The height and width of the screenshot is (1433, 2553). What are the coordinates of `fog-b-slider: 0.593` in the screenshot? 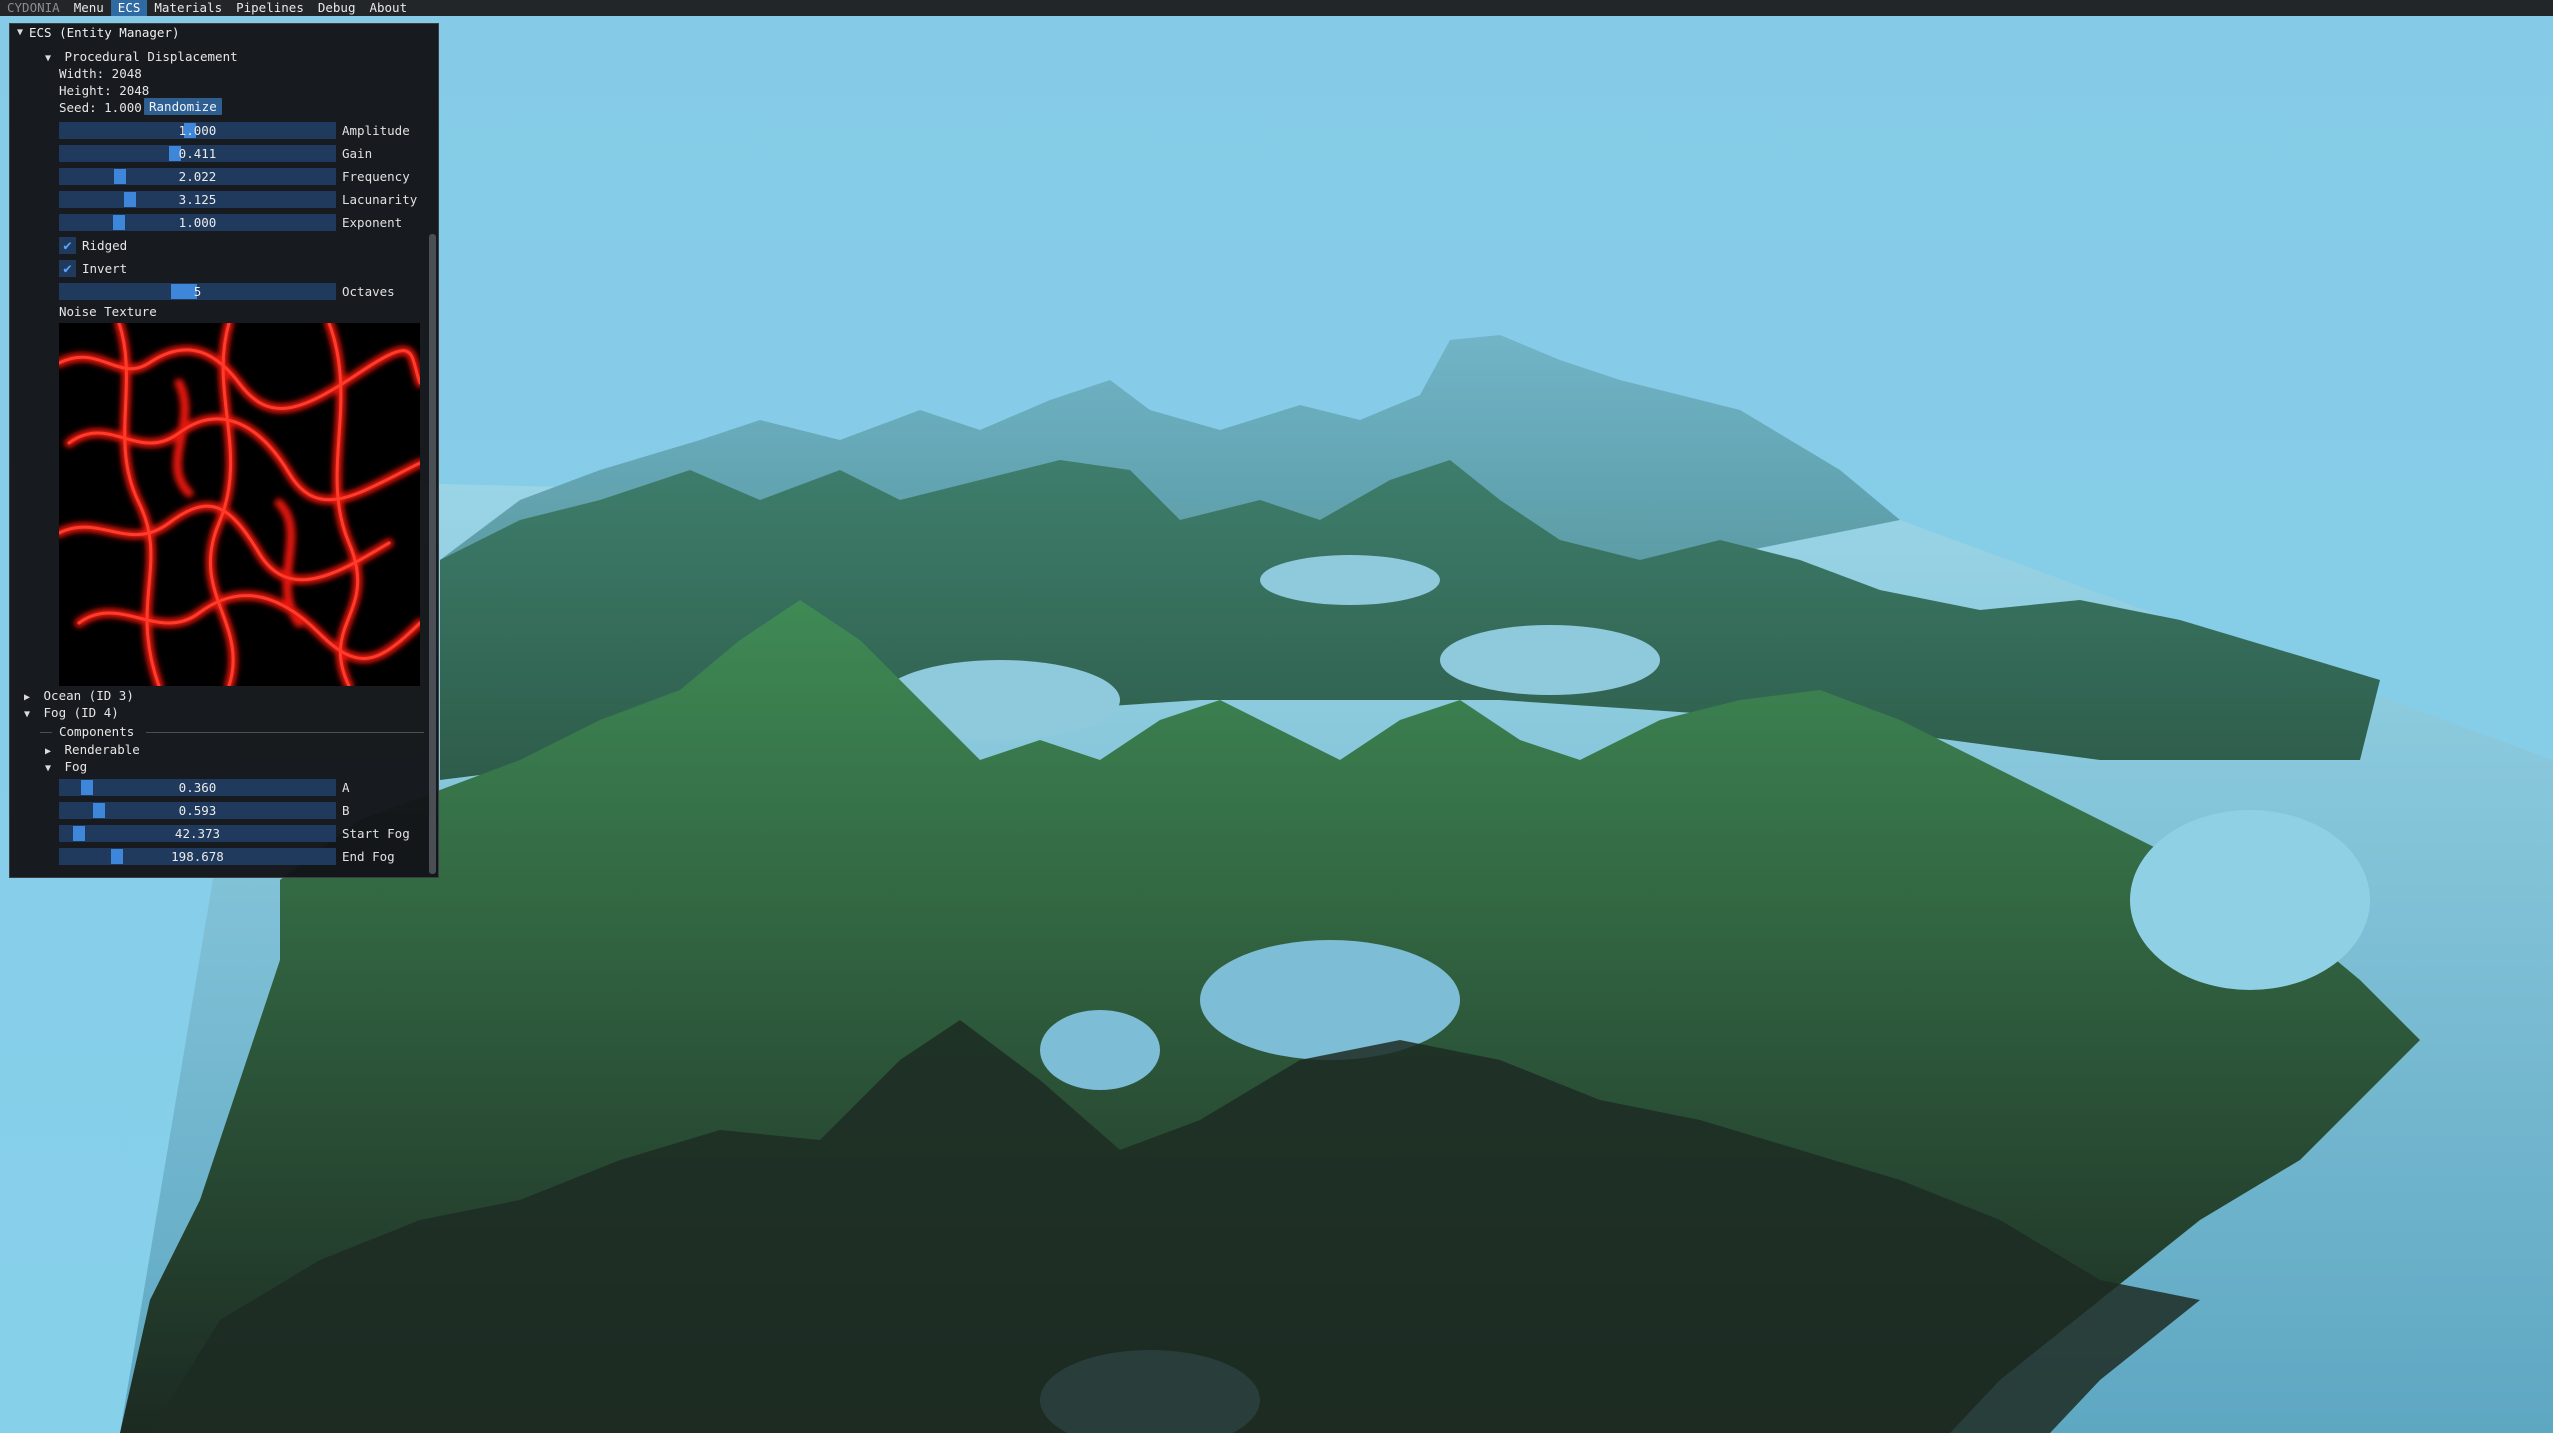 It's located at (197, 810).